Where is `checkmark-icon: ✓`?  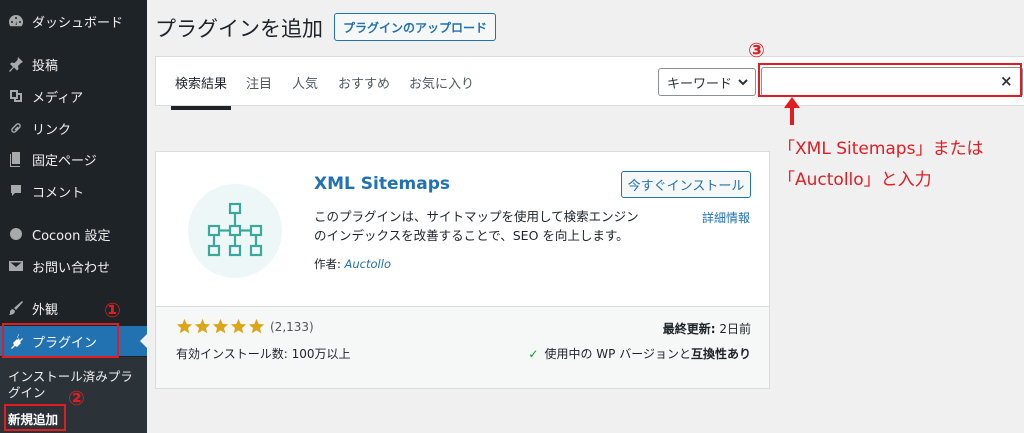 checkmark-icon: ✓ is located at coordinates (533, 353).